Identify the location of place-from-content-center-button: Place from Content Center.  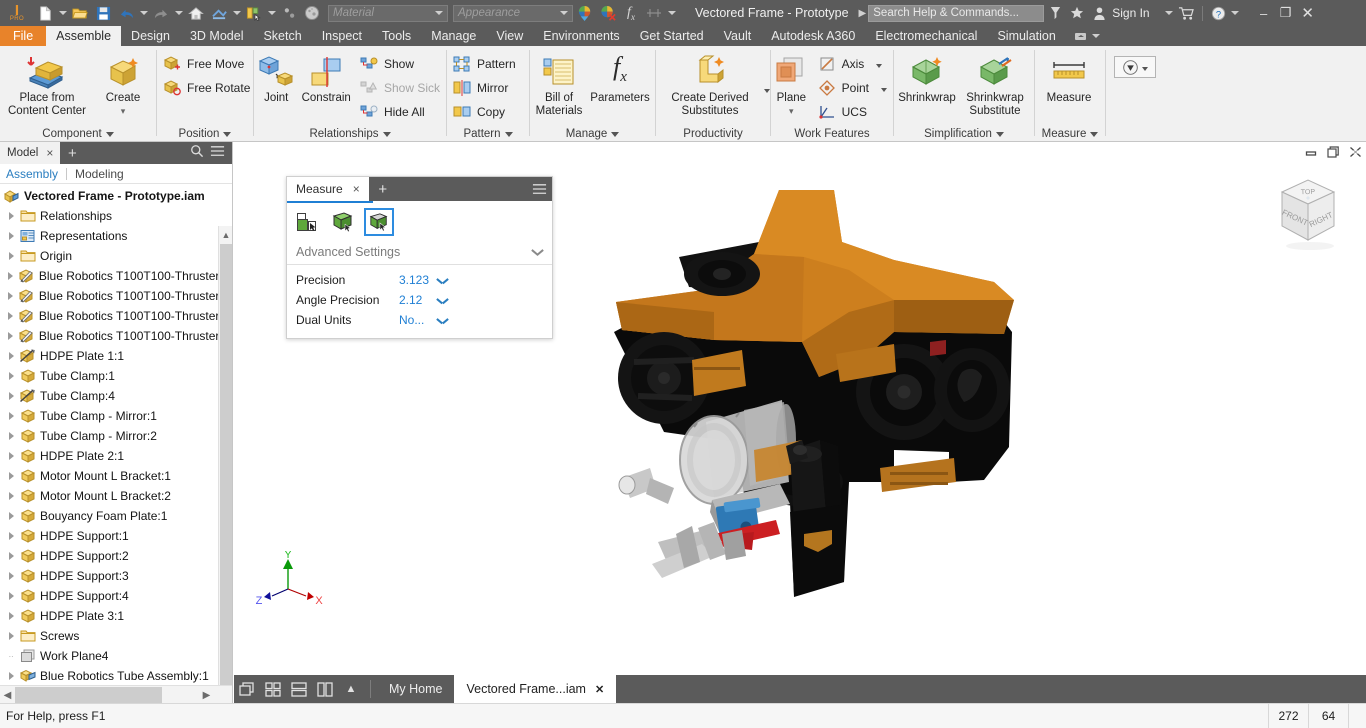
(47, 84).